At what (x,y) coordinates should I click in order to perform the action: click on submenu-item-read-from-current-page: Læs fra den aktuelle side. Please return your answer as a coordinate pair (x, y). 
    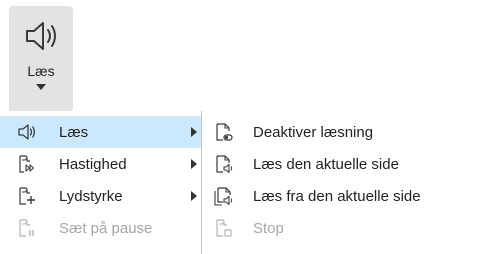
    Looking at the image, I should click on (343, 196).